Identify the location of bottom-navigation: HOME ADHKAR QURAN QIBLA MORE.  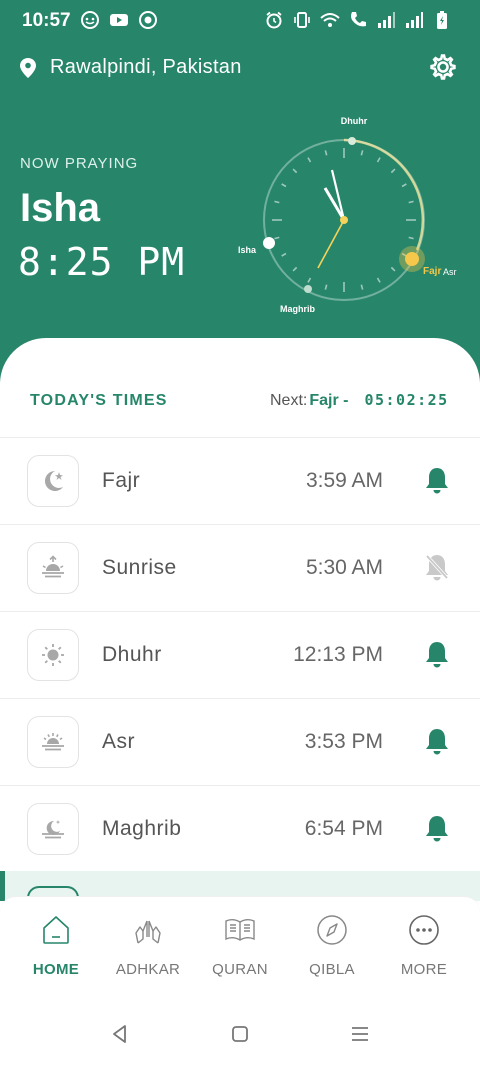
(240, 944).